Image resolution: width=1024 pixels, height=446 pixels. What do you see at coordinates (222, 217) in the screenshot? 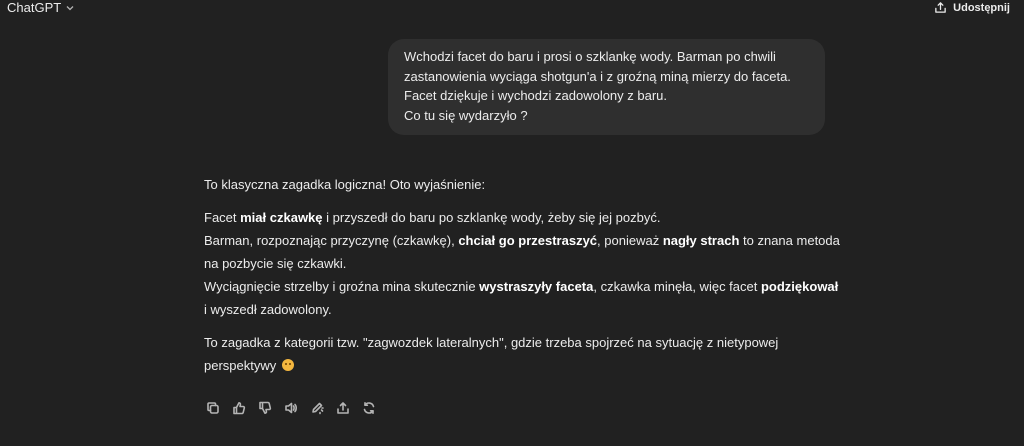
I see `text-span: Facet` at bounding box center [222, 217].